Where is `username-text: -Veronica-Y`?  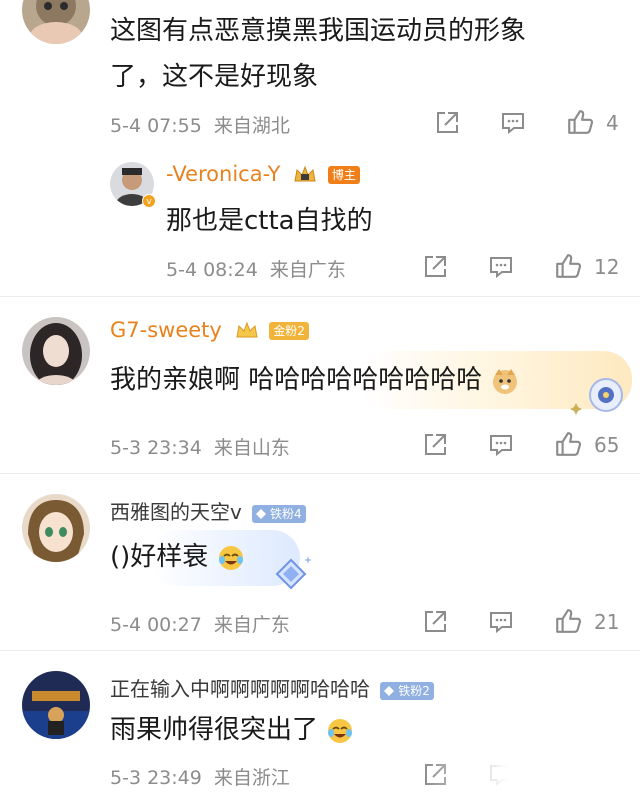 username-text: -Veronica-Y is located at coordinates (223, 174).